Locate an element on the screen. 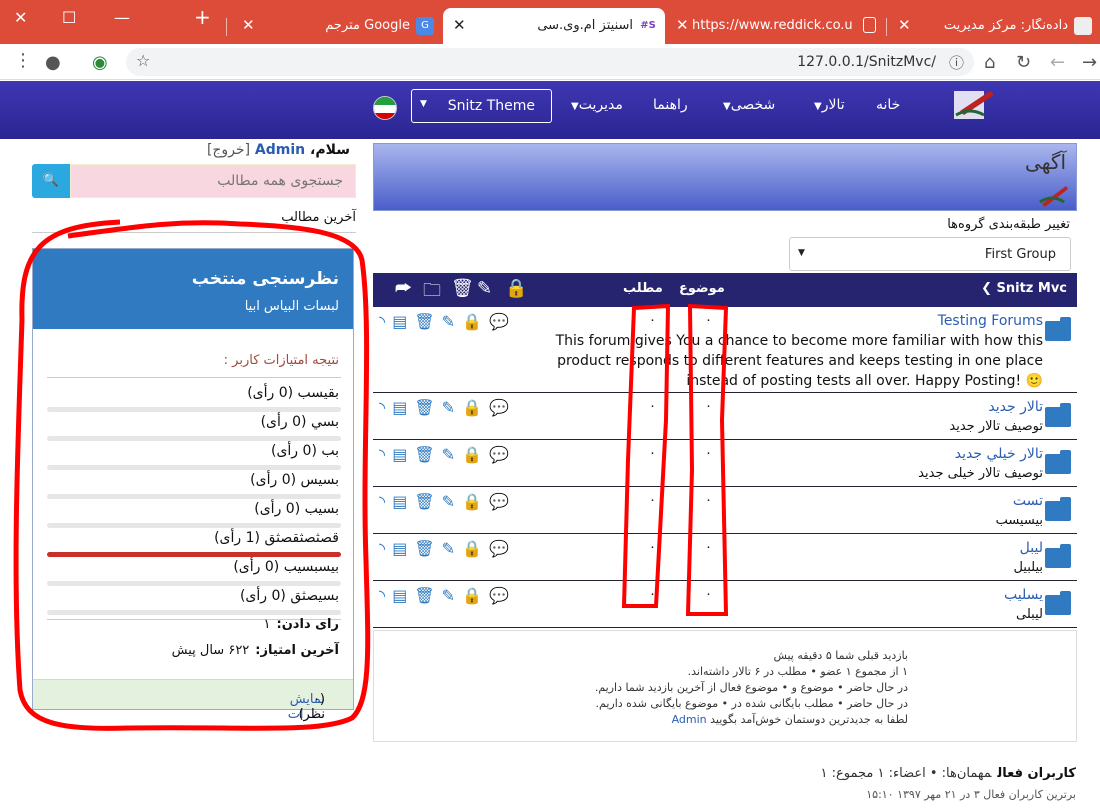 The height and width of the screenshot is (808, 1100). site-logo-icon is located at coordinates (975, 105).